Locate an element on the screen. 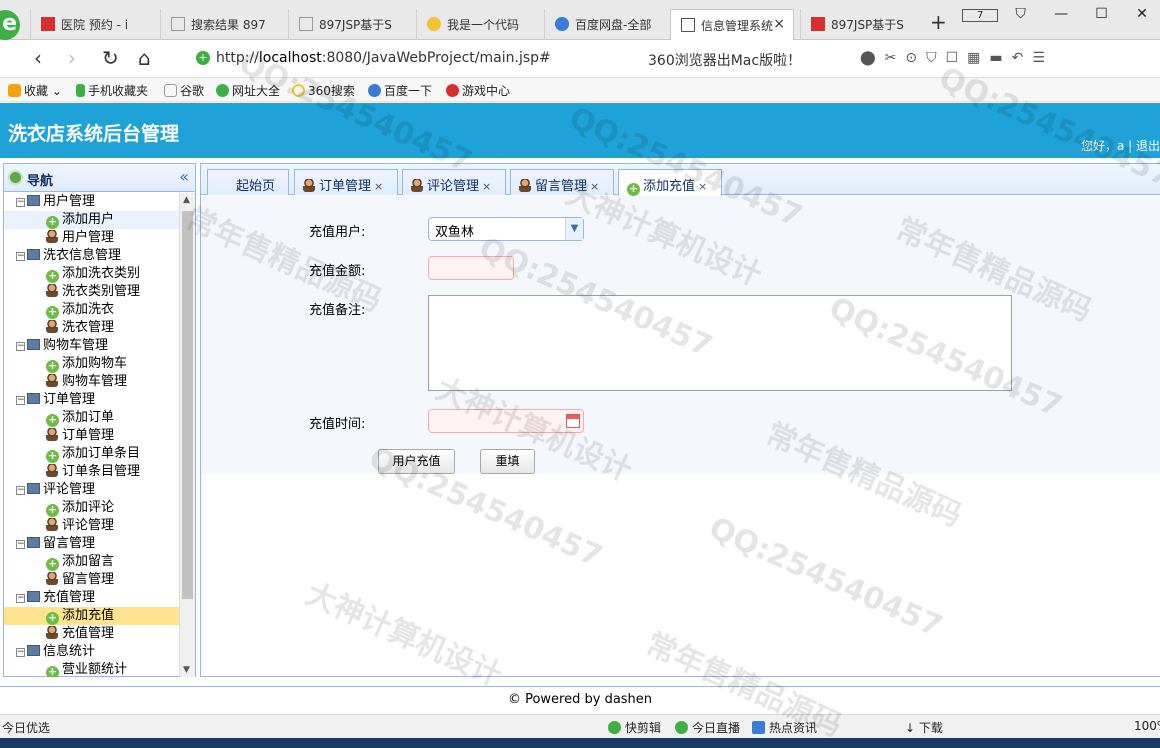 This screenshot has height=748, width=1160. tab-count-badge: 7 is located at coordinates (980, 14).